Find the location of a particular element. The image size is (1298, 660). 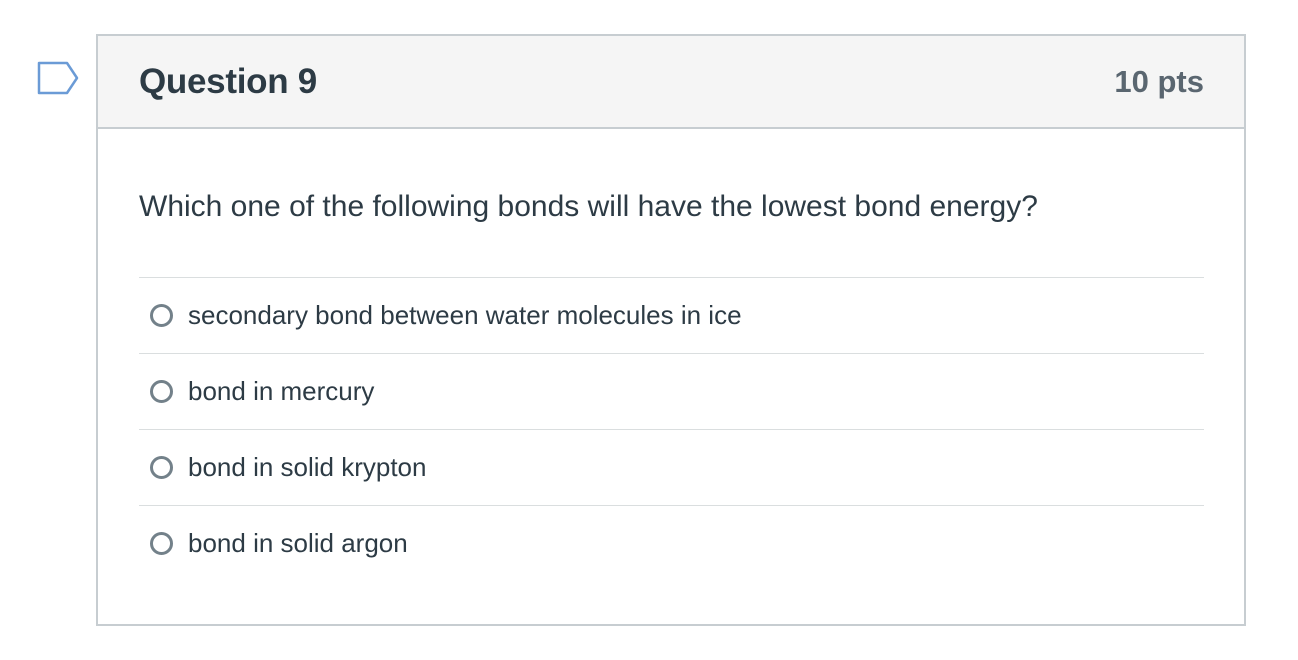

answer-label: bond in solid krypton is located at coordinates (307, 467).